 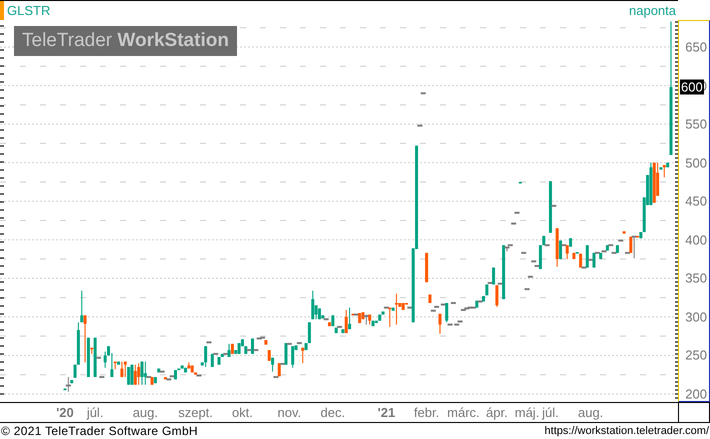 I want to click on axis-label: 550, so click(x=696, y=124).